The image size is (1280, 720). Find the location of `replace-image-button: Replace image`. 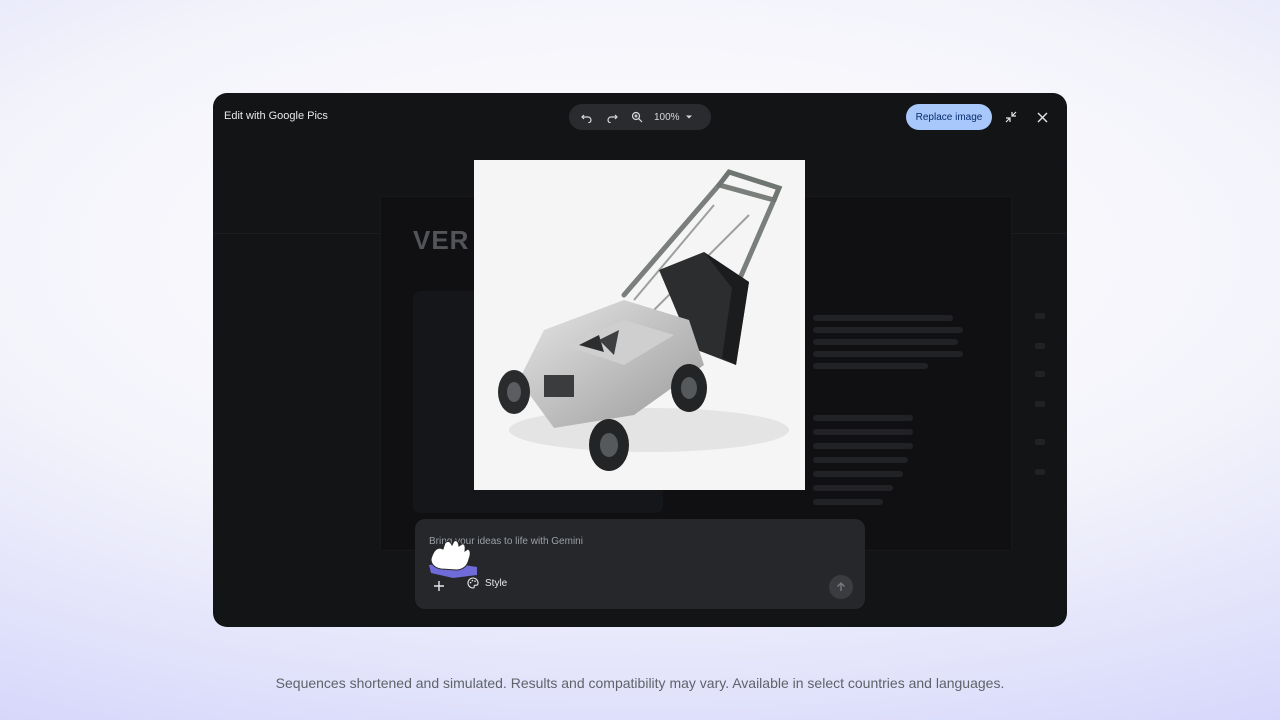

replace-image-button: Replace image is located at coordinates (949, 117).